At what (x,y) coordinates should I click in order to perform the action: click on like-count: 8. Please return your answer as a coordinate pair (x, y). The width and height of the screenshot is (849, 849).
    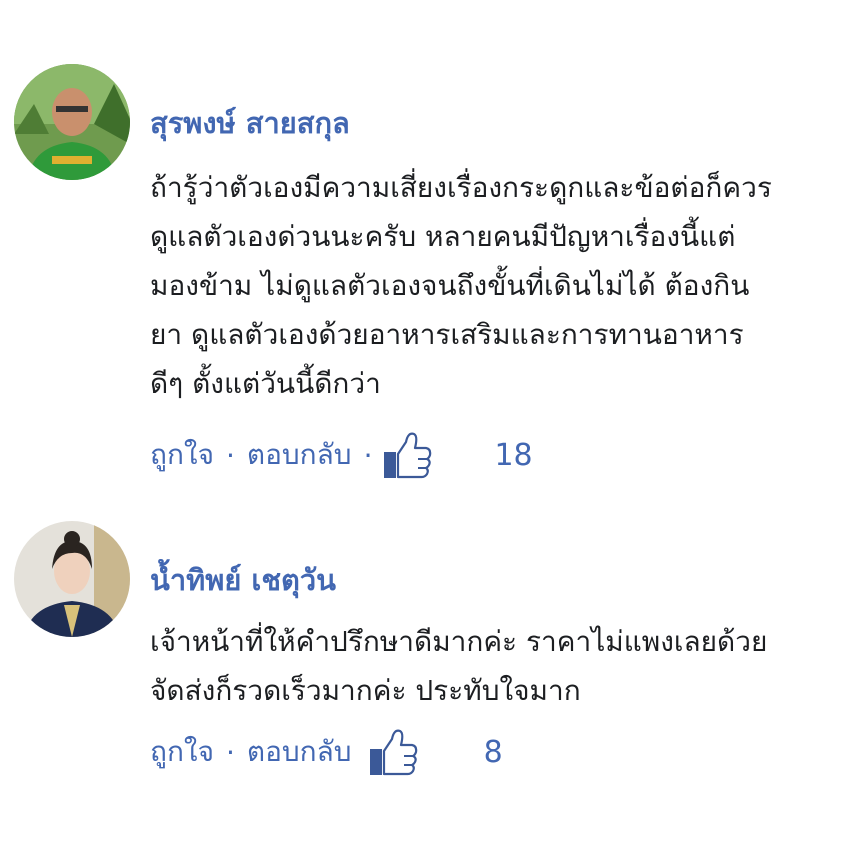
    Looking at the image, I should click on (493, 752).